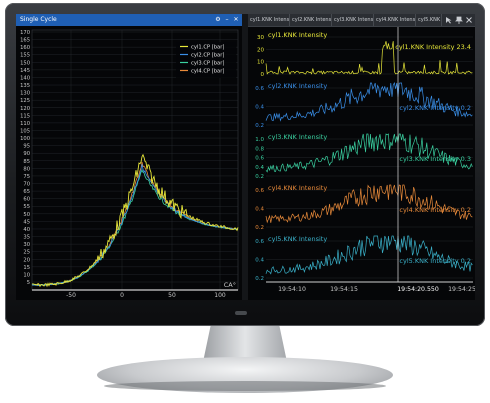 Image resolution: width=490 pixels, height=403 pixels. I want to click on close-icon: ✕, so click(236, 20).